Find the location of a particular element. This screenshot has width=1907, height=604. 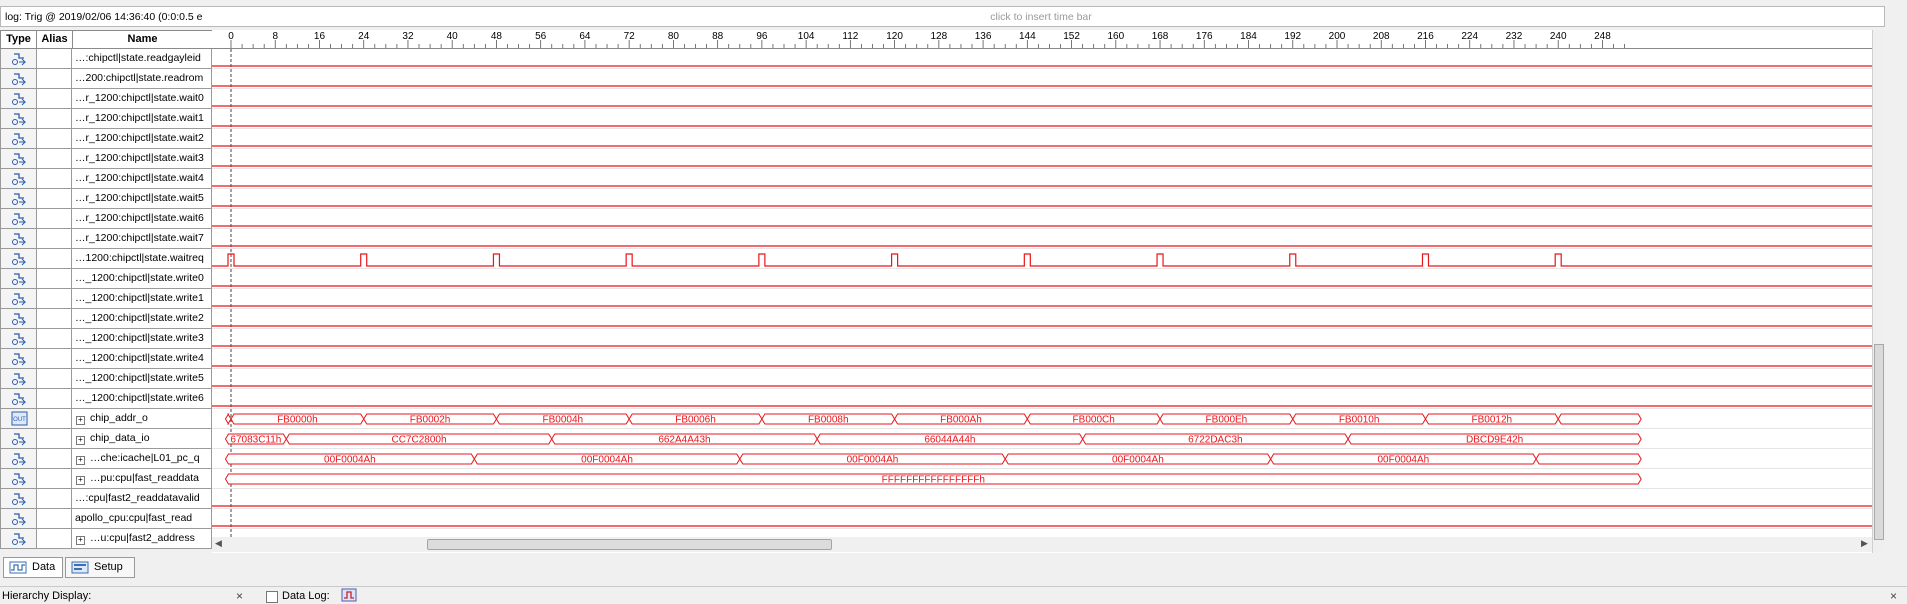

signal-name-cell: …1200:chipctl|state.waitreq is located at coordinates (142, 259).